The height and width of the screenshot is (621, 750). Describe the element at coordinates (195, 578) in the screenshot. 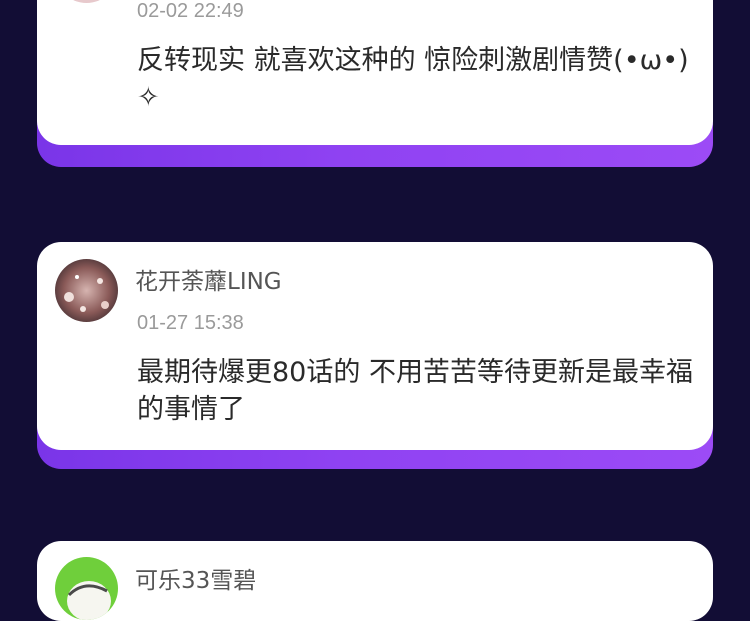

I see `comment-username: 可乐33雪碧` at that location.